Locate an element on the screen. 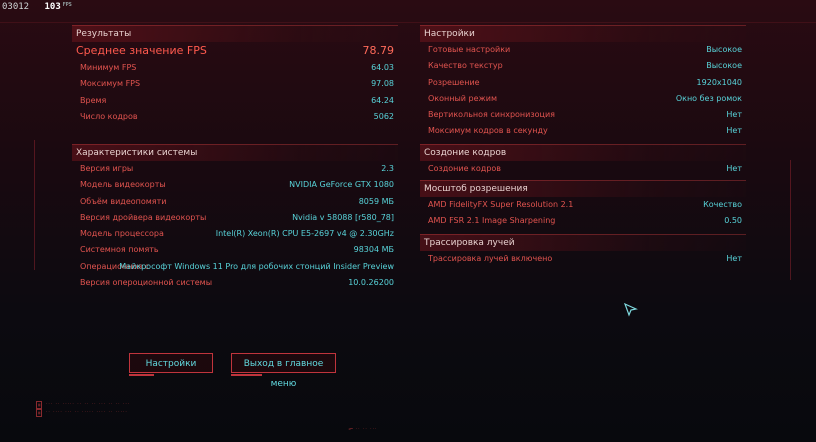 This screenshot has height=442, width=816. stat-row: Моксимум FPS 97.08 is located at coordinates (235, 84).